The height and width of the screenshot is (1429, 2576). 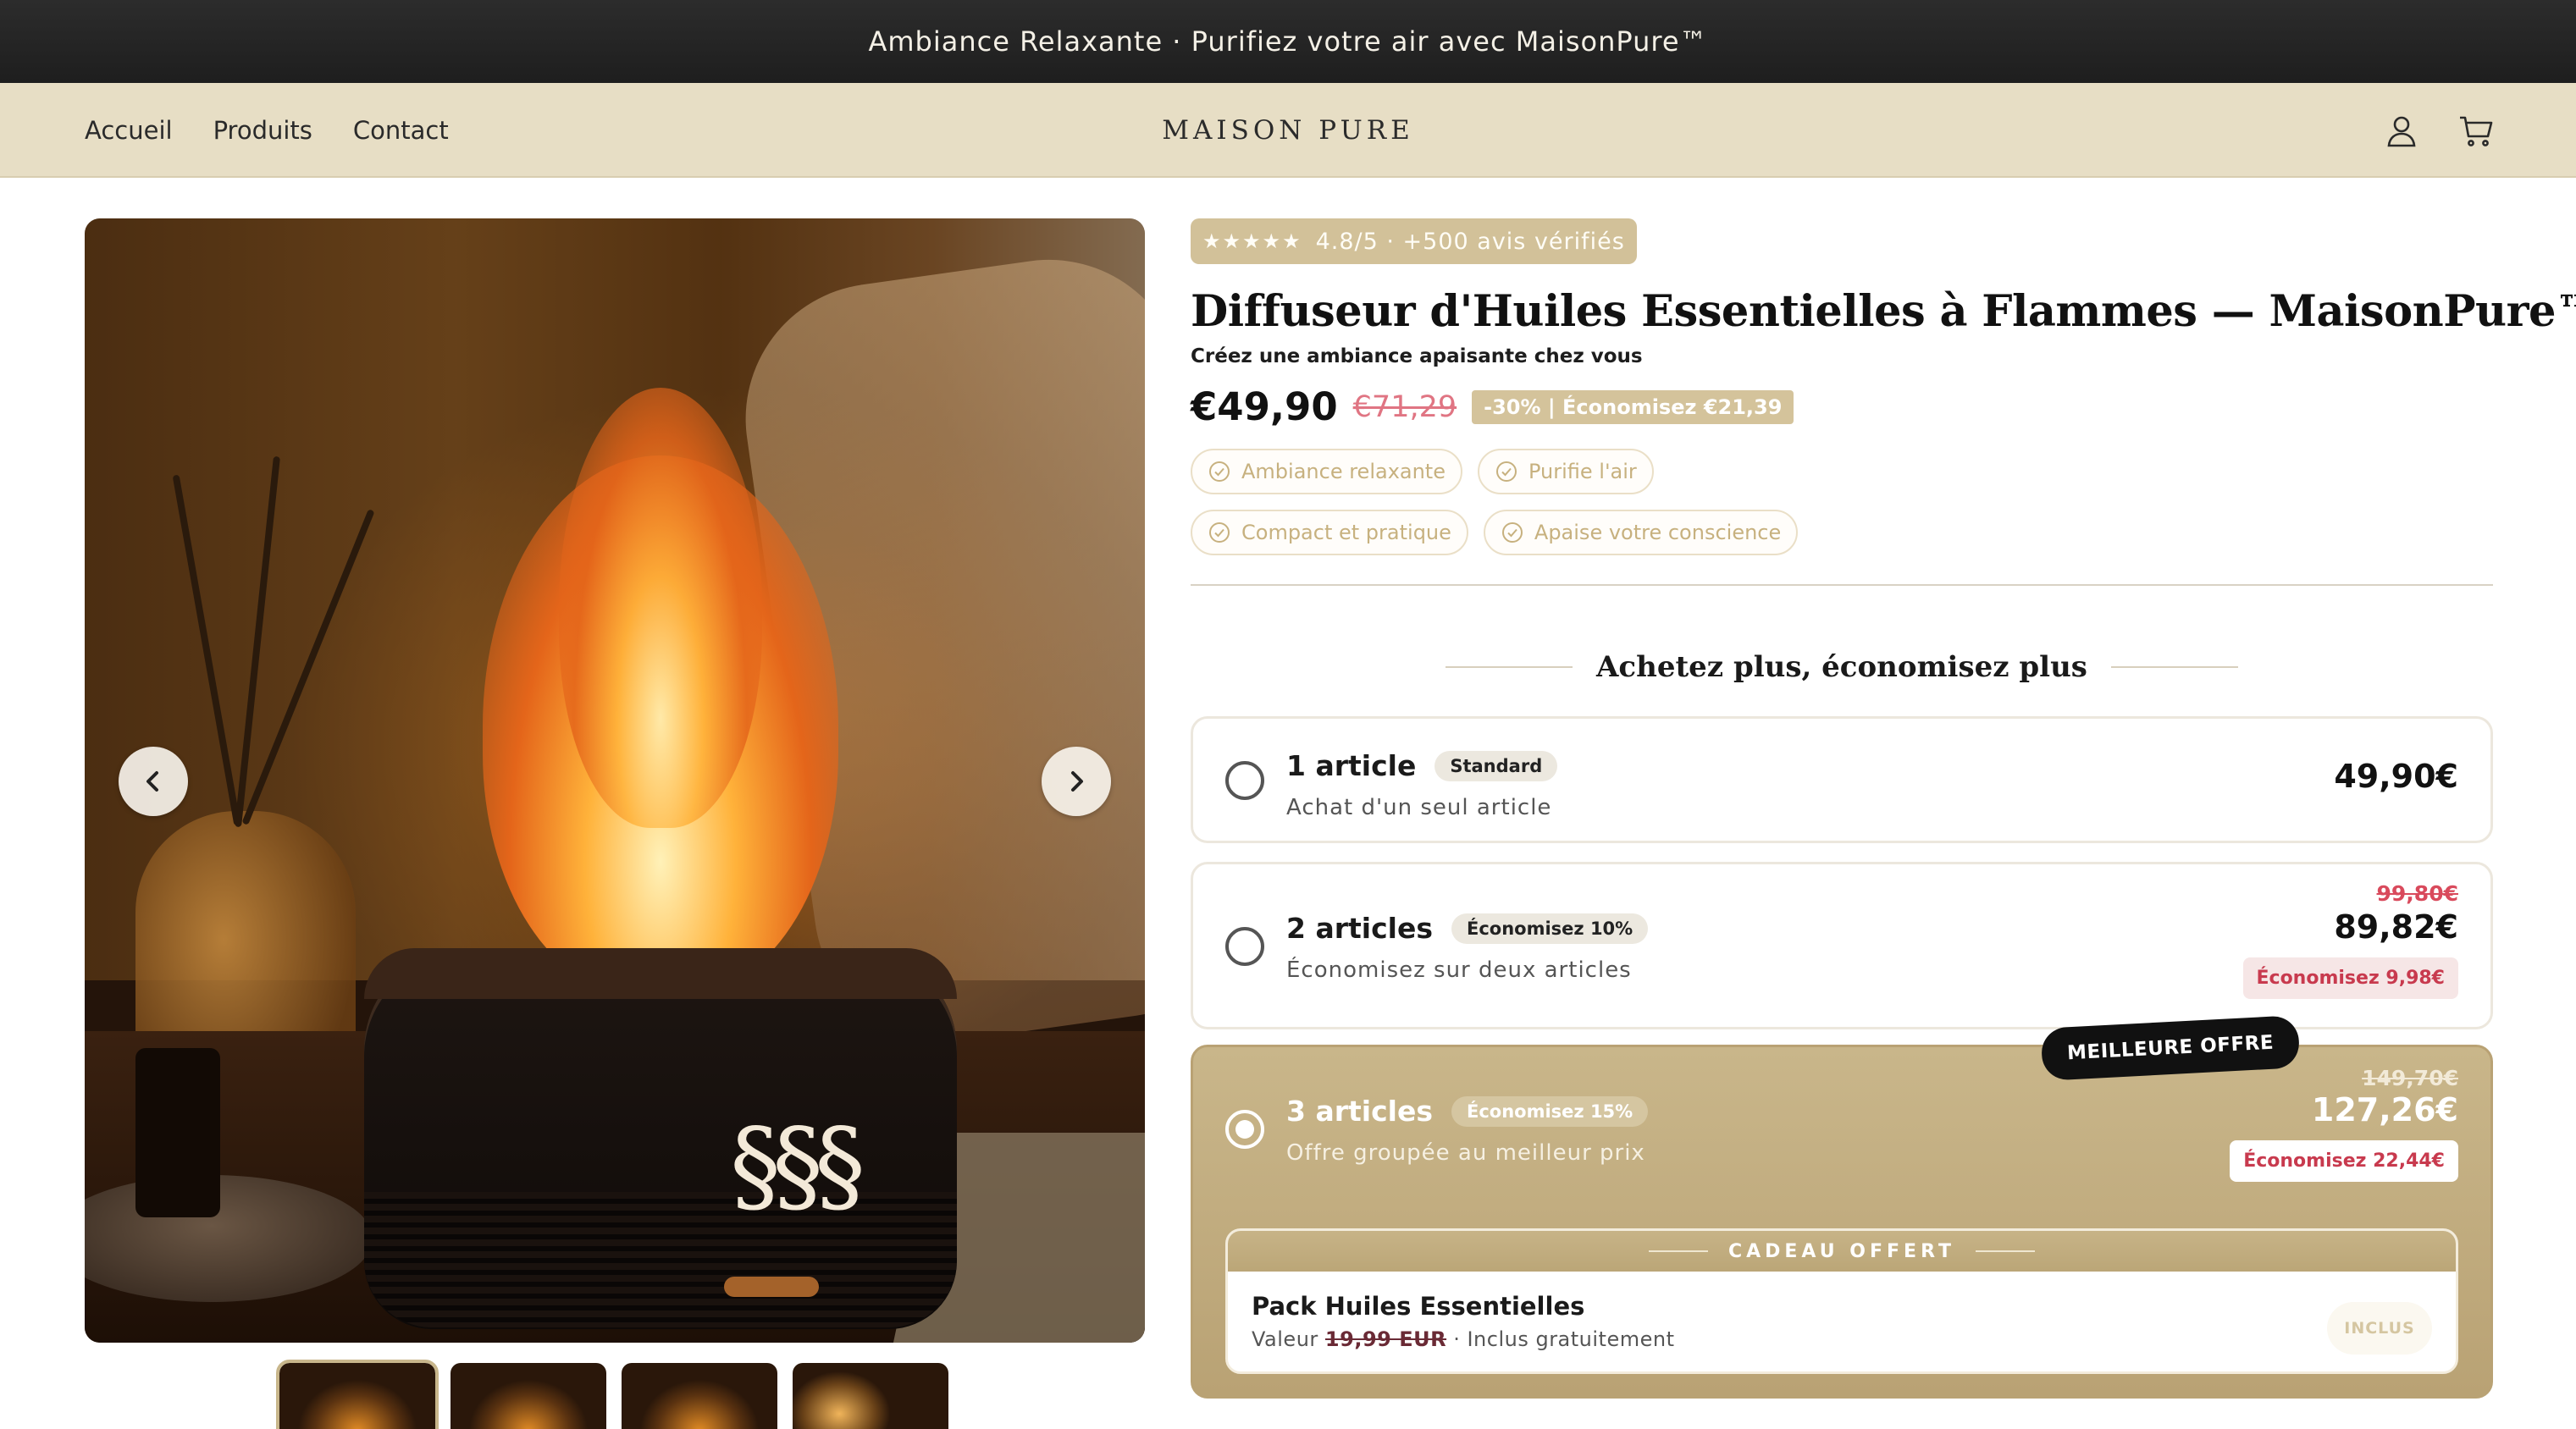 I want to click on nav-link-contact: Contact, so click(x=401, y=130).